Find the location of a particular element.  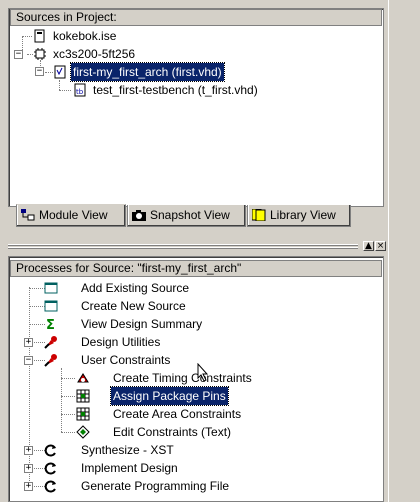

tree-item-label: xc3s200-5ft256 is located at coordinates (94, 54).